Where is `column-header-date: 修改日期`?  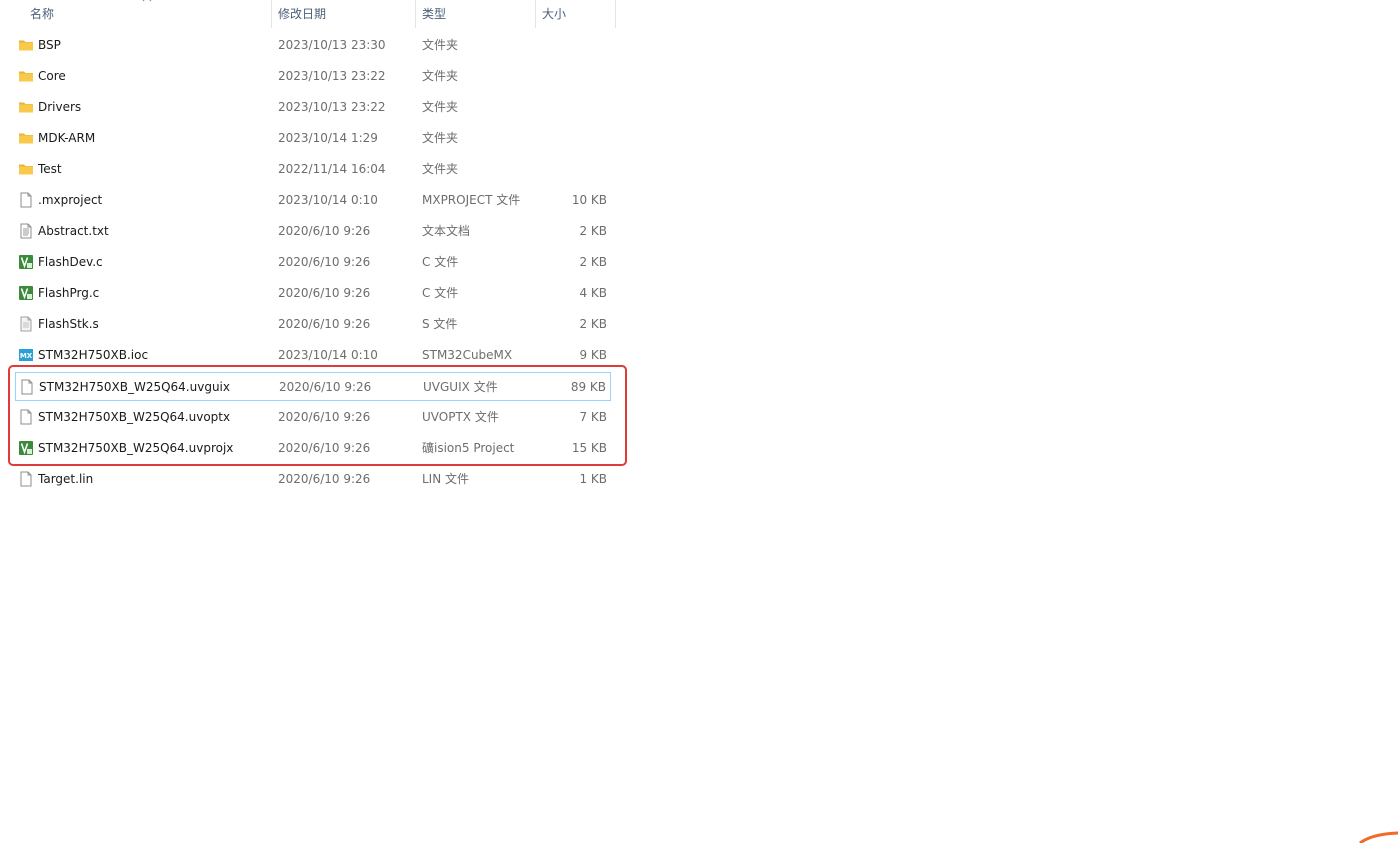
column-header-date: 修改日期 is located at coordinates (302, 14).